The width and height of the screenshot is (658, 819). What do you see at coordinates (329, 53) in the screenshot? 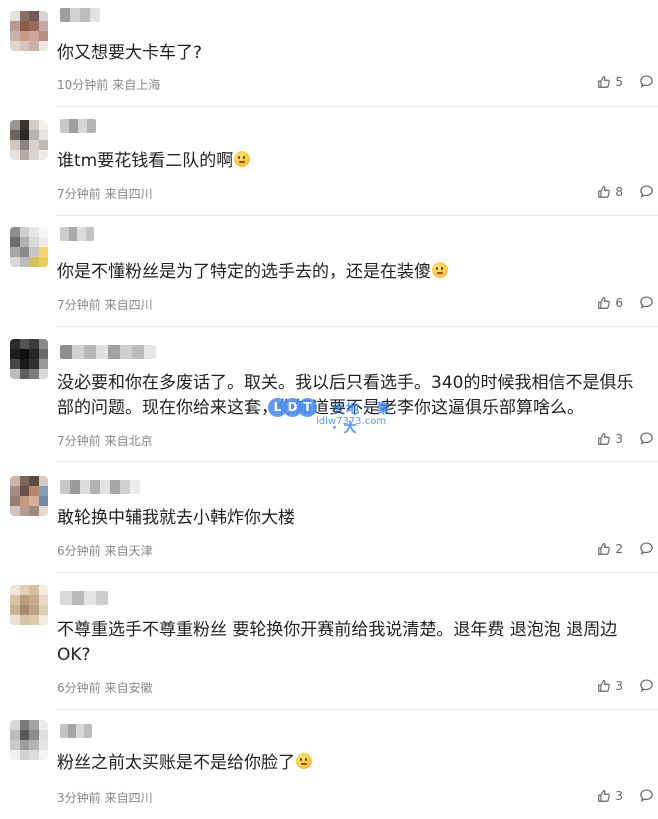
I see `comment-item: 你又想要大卡车了? 10分钟前 来自上海 5` at bounding box center [329, 53].